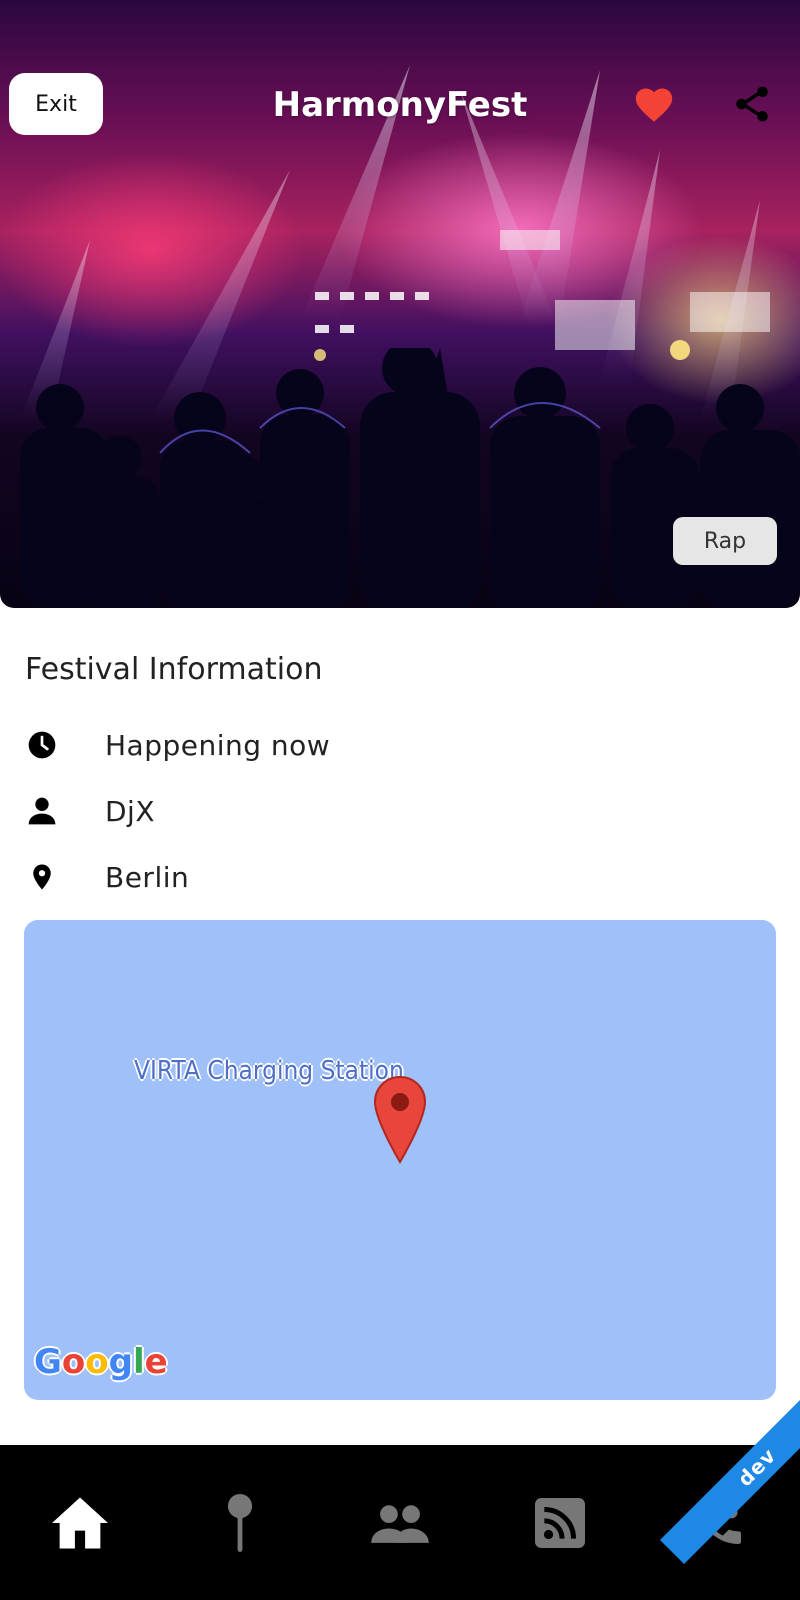 This screenshot has width=800, height=1600. Describe the element at coordinates (269, 1071) in the screenshot. I see `map-place-label: VIRTA Charging Station` at that location.